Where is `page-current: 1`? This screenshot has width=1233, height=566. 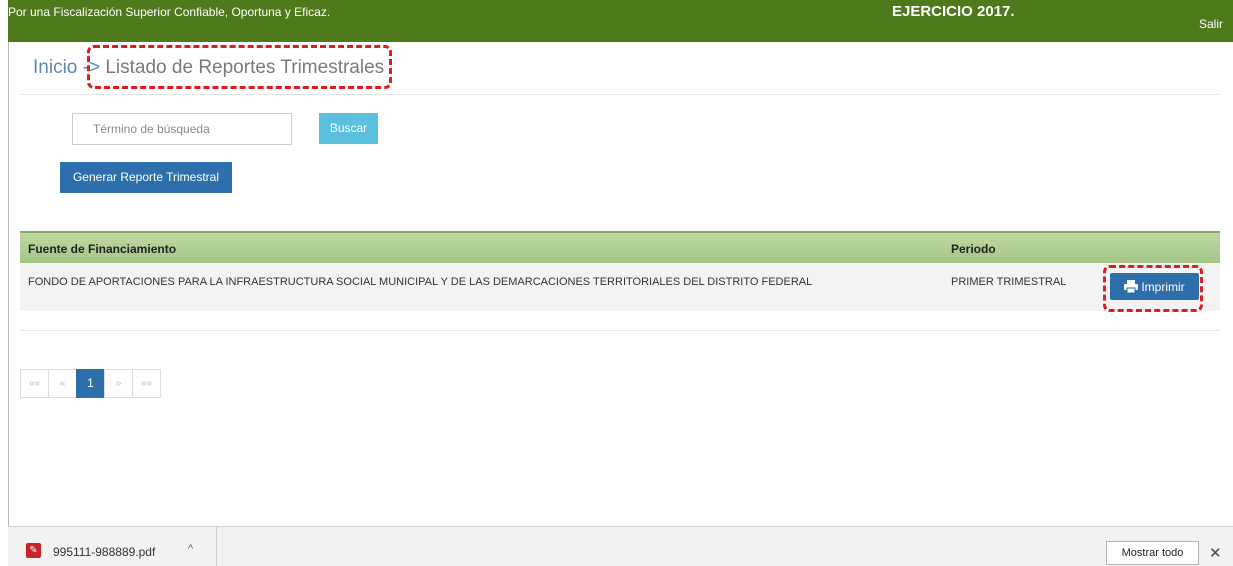 page-current: 1 is located at coordinates (90, 383).